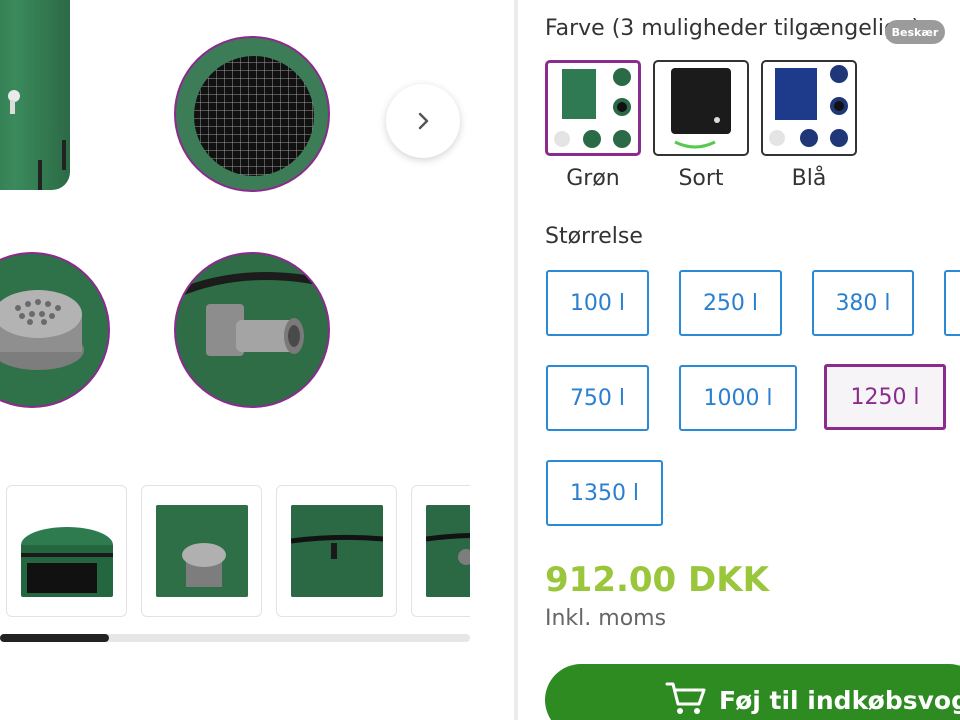 Image resolution: width=960 pixels, height=720 pixels. What do you see at coordinates (604, 493) in the screenshot?
I see `size-option-1350: 1350 l` at bounding box center [604, 493].